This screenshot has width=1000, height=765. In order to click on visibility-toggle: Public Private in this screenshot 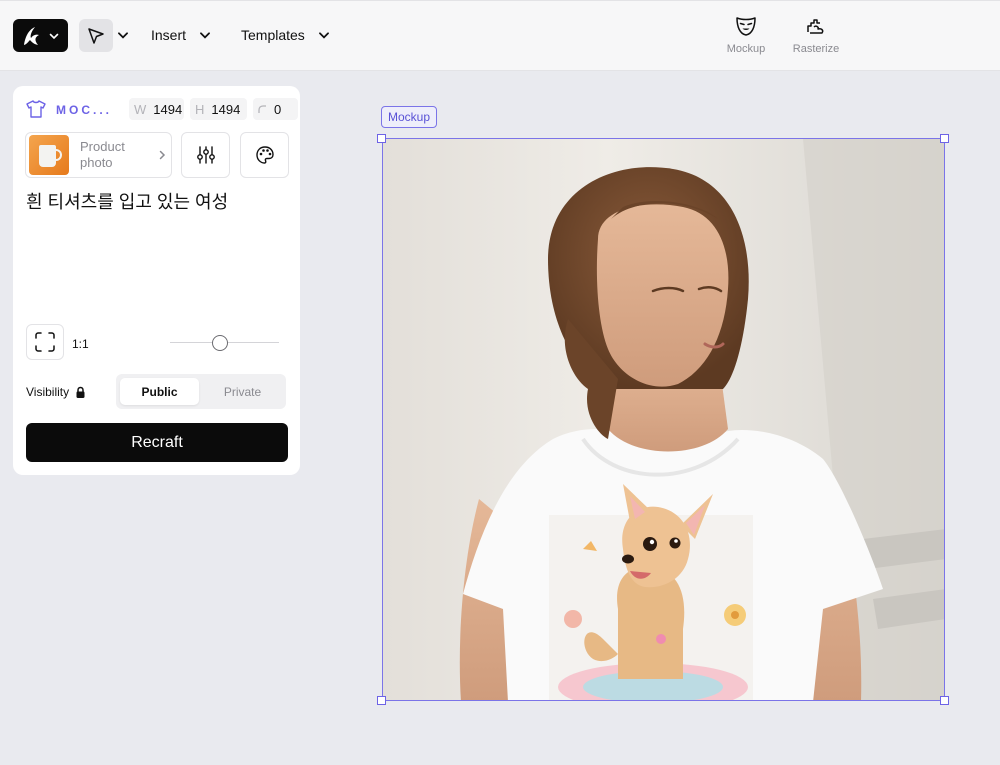, I will do `click(201, 391)`.